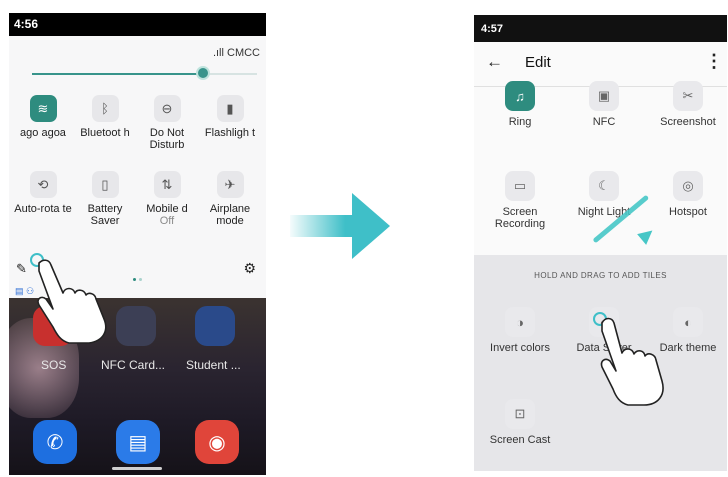 This screenshot has width=728, height=477. Describe the element at coordinates (520, 218) in the screenshot. I see `tile-label: Screen Recording` at that location.